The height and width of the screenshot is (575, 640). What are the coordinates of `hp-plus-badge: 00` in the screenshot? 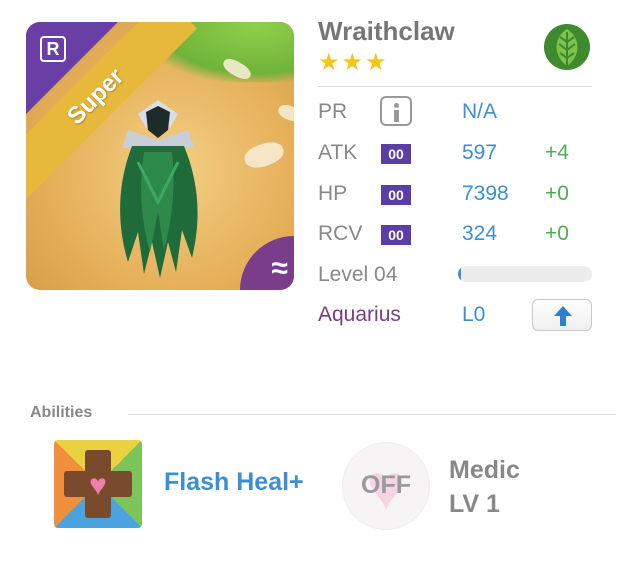 It's located at (396, 195).